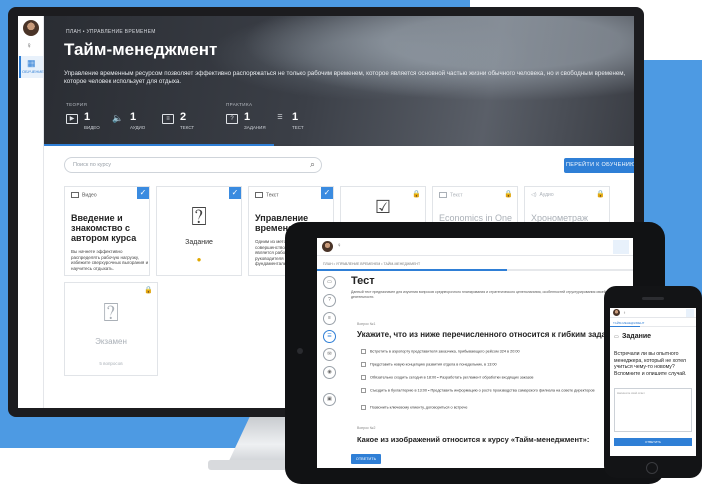  I want to click on card-type-label: Аудио, so click(546, 195).